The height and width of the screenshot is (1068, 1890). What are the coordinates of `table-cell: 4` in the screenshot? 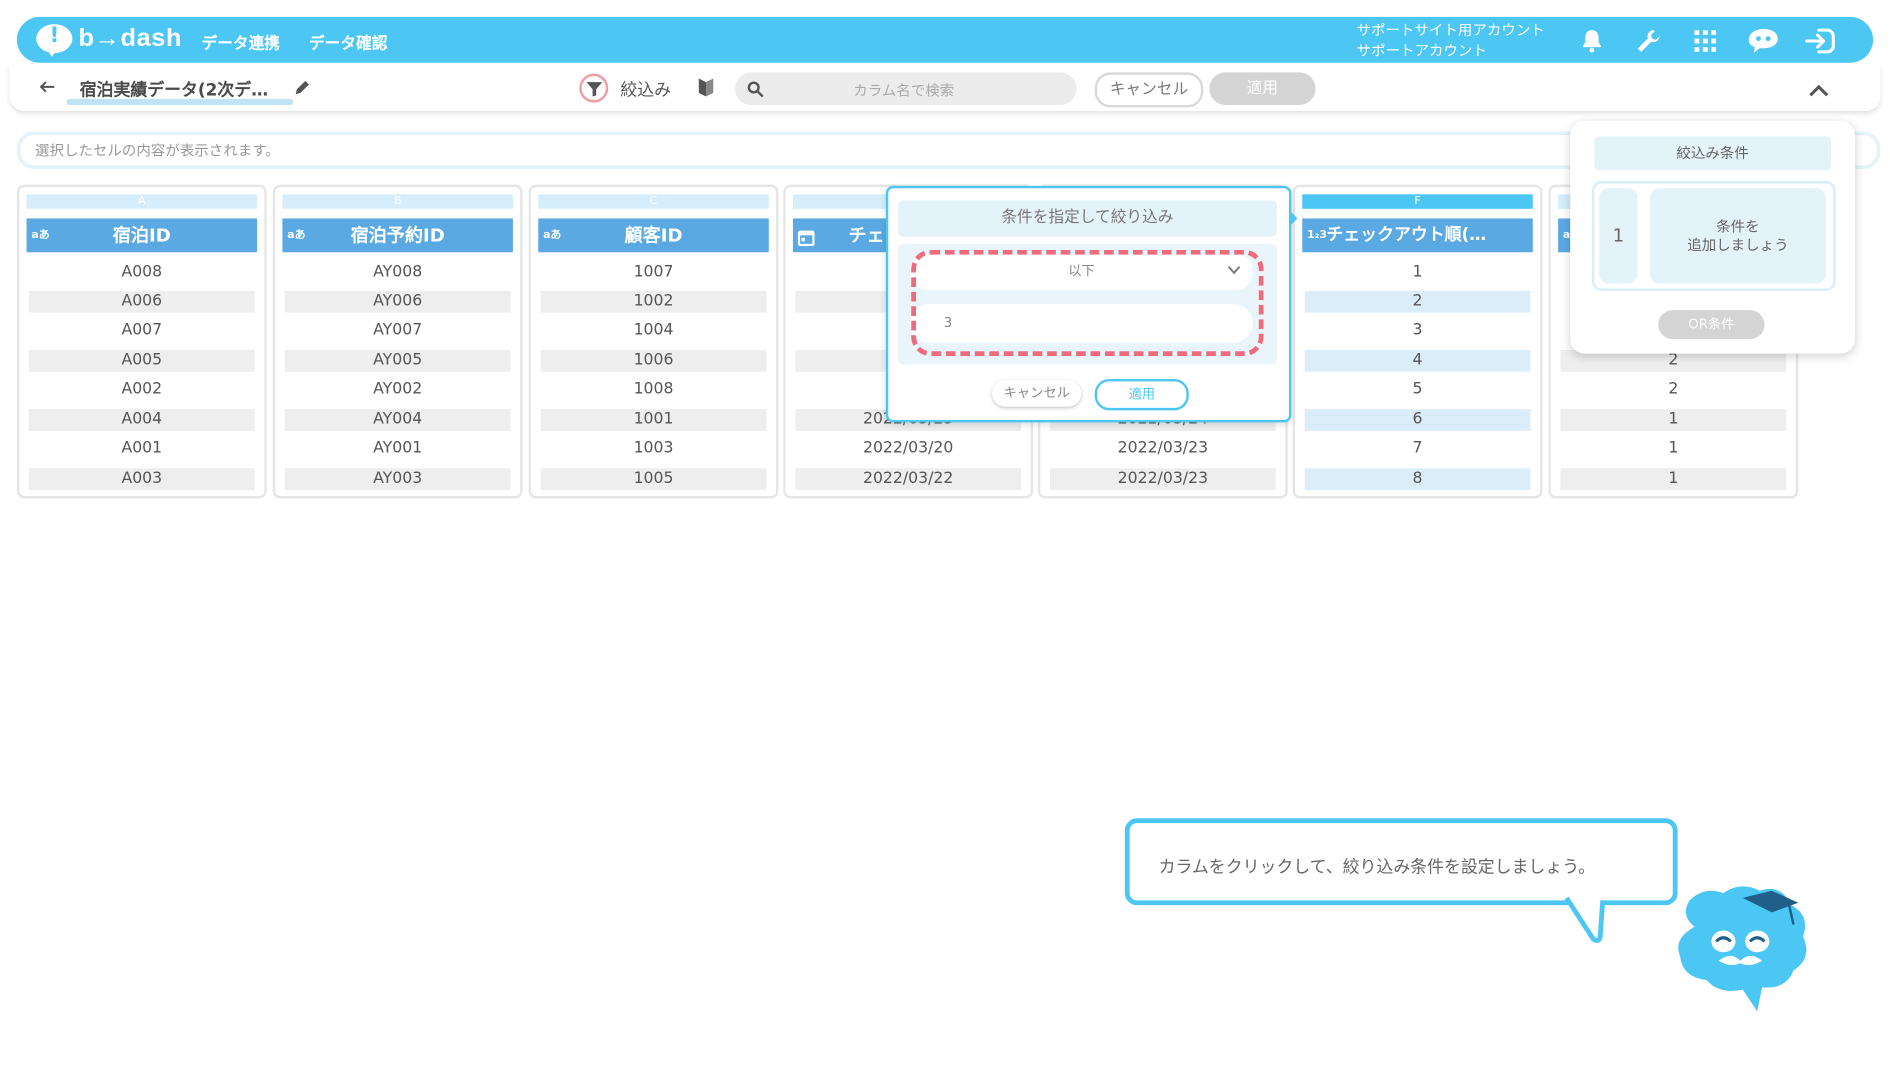 It's located at (1417, 361).